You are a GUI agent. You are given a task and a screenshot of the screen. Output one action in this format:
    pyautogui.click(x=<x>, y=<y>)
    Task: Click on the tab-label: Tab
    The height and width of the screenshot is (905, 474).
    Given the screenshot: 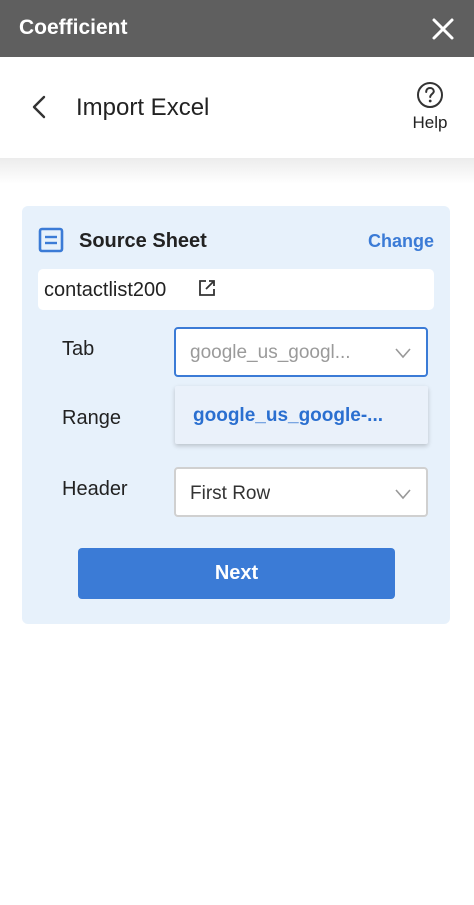 What is the action you would take?
    pyautogui.click(x=78, y=349)
    